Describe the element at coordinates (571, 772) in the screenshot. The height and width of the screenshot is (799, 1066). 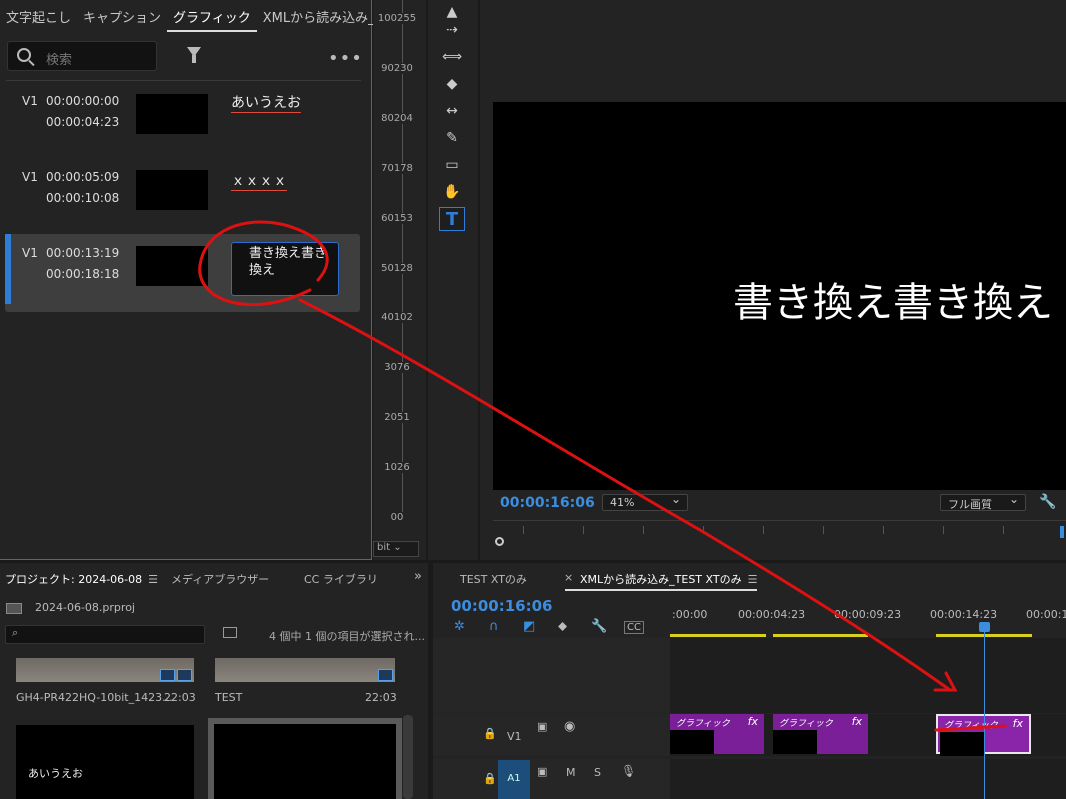
I see `mute-button: M` at that location.